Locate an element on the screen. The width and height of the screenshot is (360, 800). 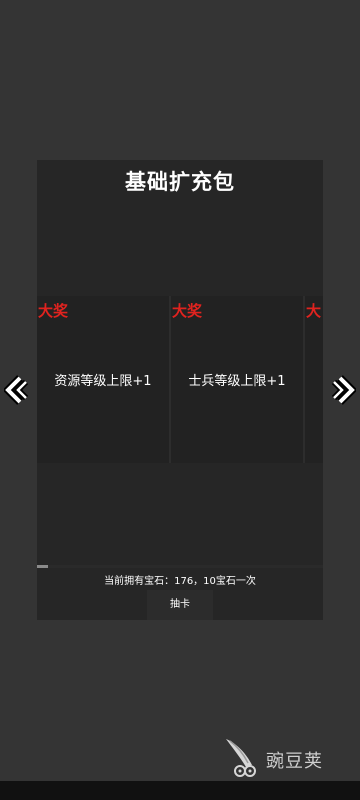
reward-card: 大奖 士兵等级上限+1 is located at coordinates (238, 379).